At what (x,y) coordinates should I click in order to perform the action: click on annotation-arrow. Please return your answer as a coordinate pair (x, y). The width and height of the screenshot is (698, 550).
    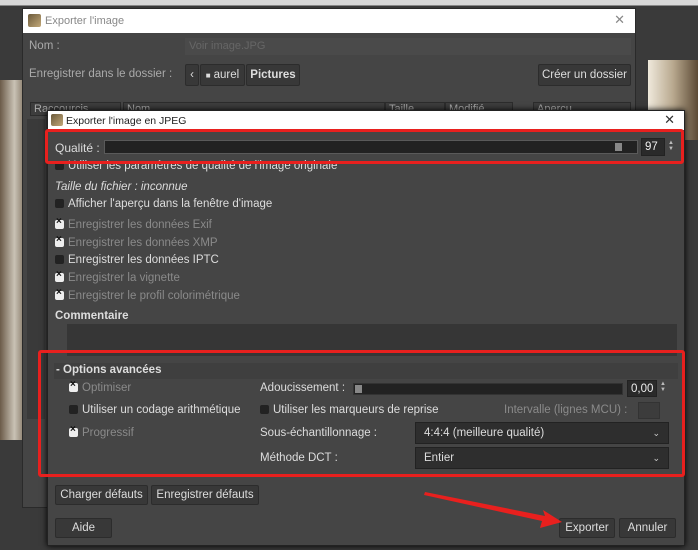
    Looking at the image, I should click on (493, 510).